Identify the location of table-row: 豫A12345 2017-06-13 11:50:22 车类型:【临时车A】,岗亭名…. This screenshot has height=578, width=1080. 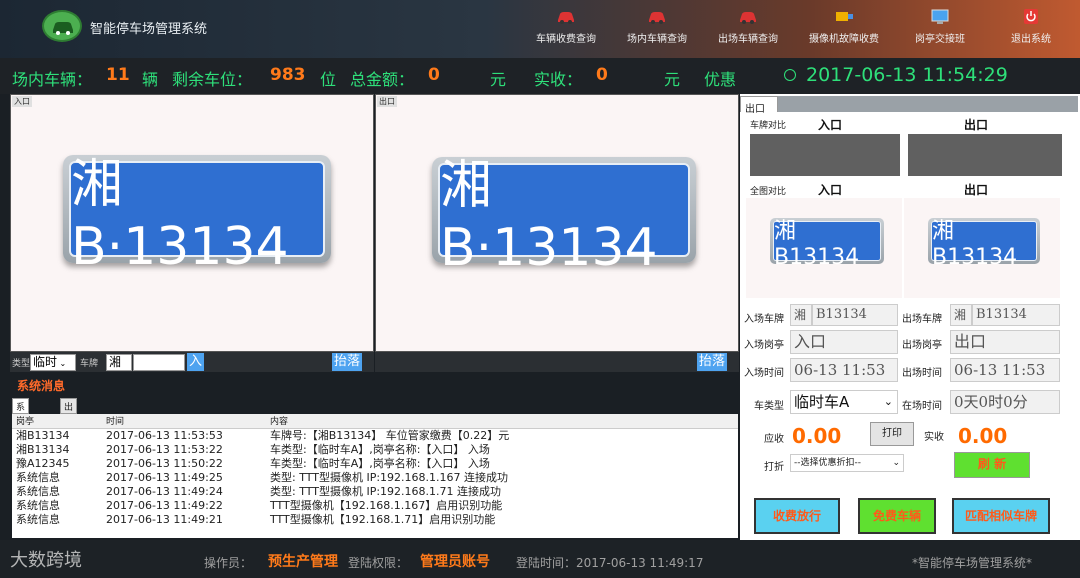
(375, 463).